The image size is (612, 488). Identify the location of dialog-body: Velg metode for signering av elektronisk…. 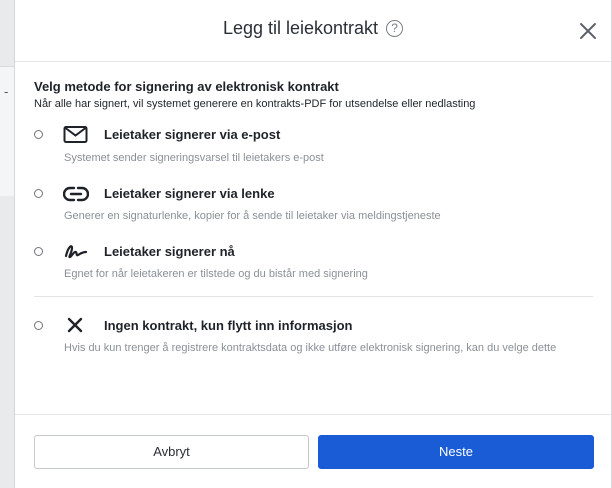
(313, 94).